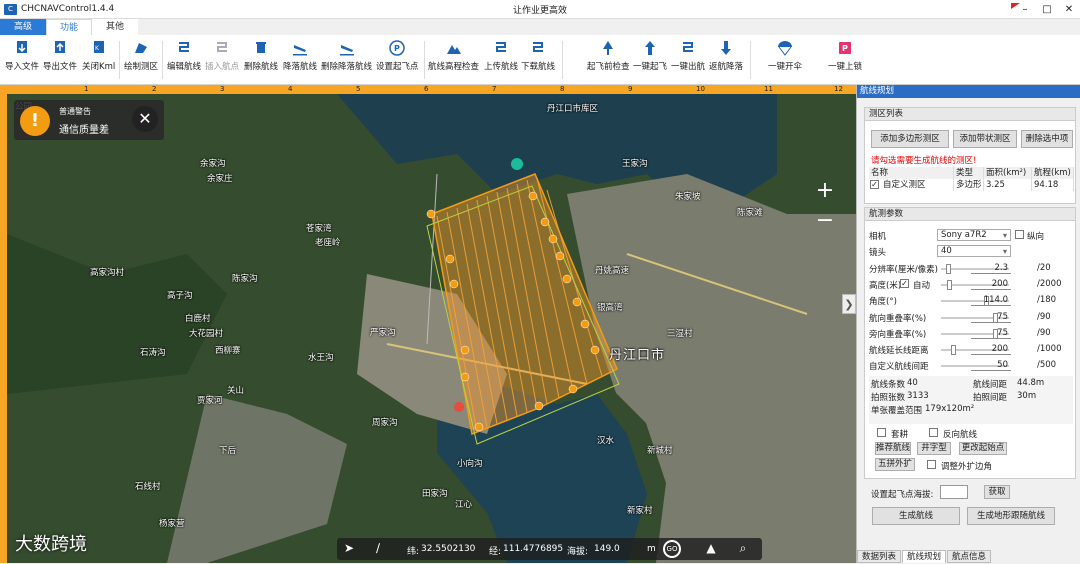  Describe the element at coordinates (1047, 139) in the screenshot. I see `delete-selected-button: 删除选中项` at that location.